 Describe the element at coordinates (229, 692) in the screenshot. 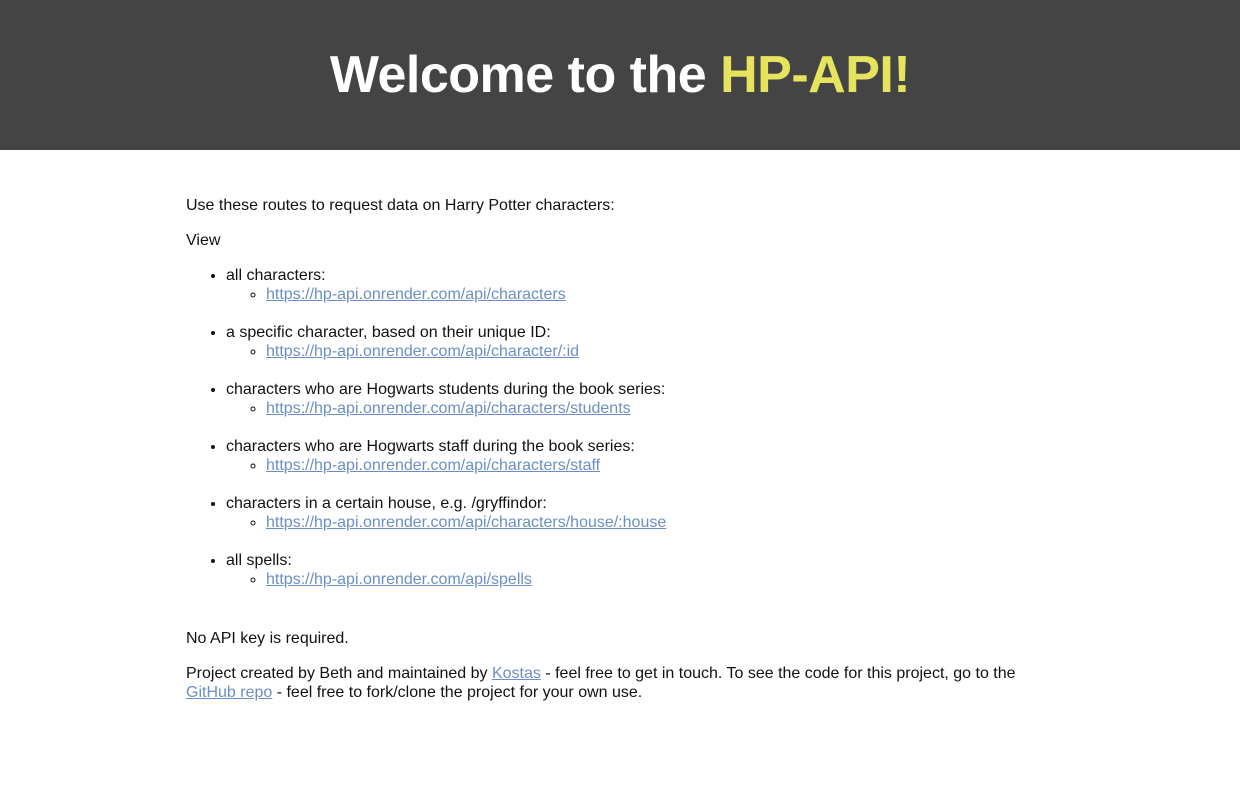

I see `github-repo-link: GitHub repo` at that location.